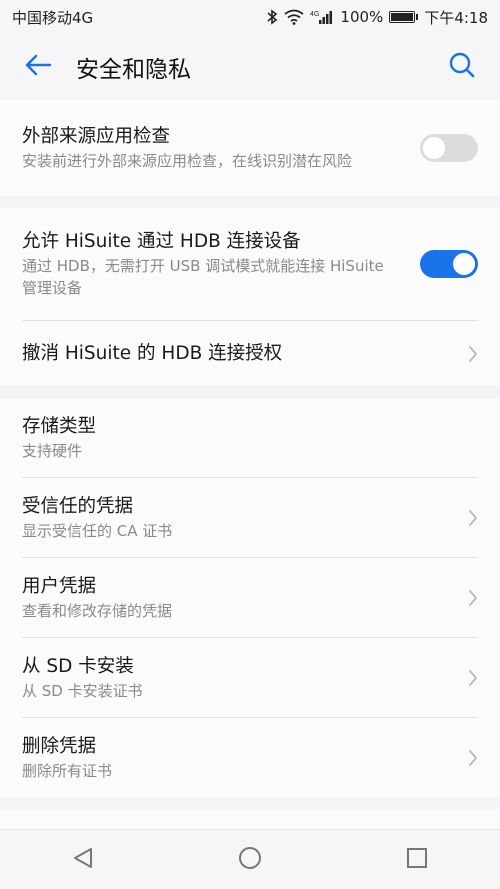  I want to click on toggle-switch-on, so click(449, 264).